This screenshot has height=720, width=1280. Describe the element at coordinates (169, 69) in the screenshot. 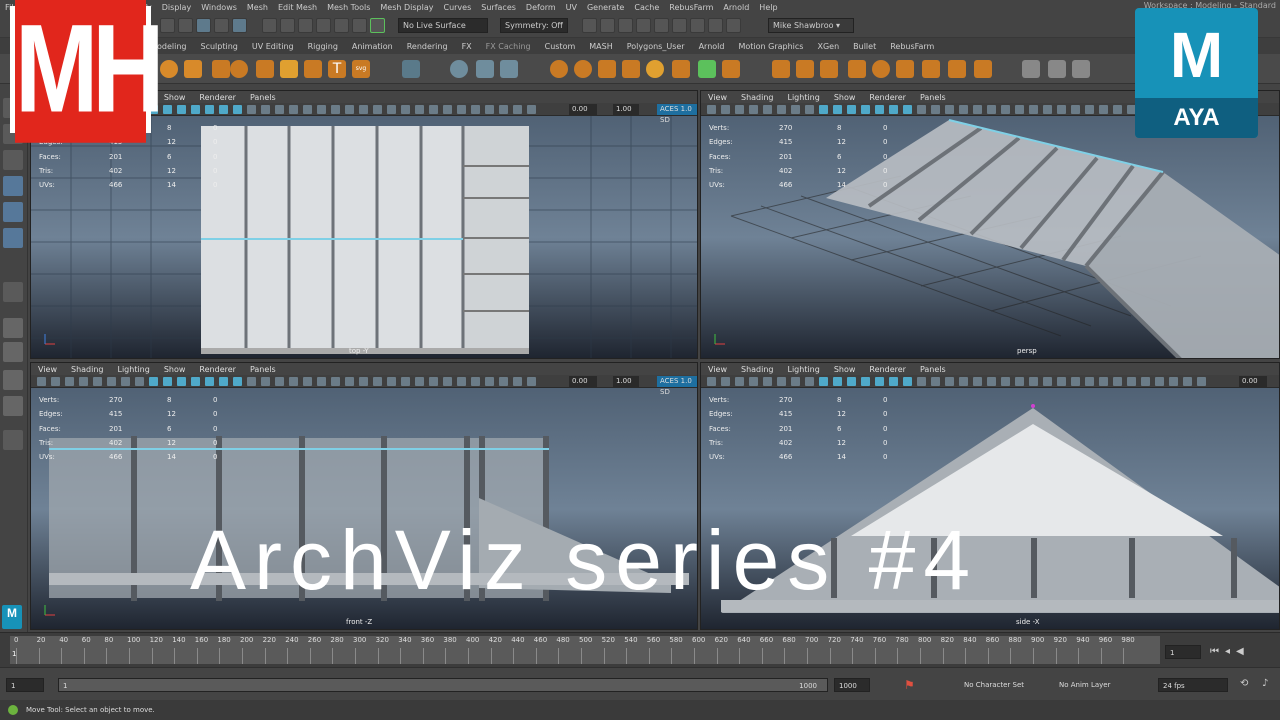

I see `sphere-icon` at that location.